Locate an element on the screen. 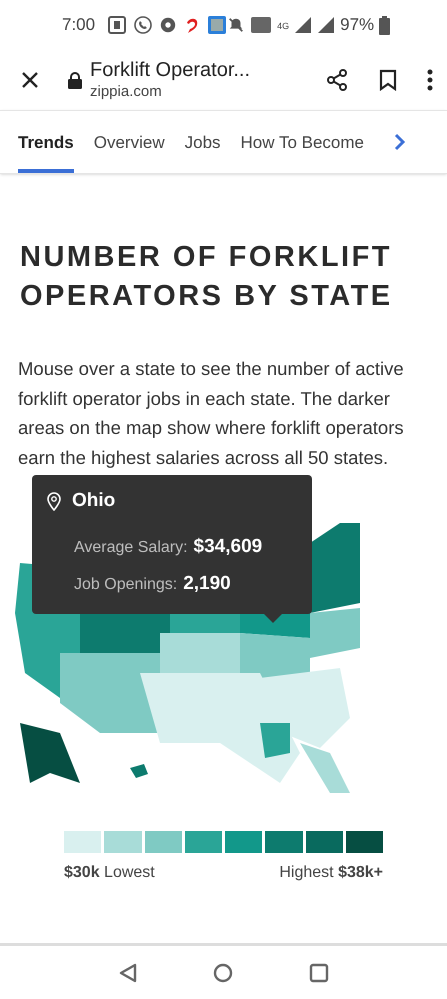 This screenshot has width=447, height=999. battery-percent: 97% is located at coordinates (357, 25).